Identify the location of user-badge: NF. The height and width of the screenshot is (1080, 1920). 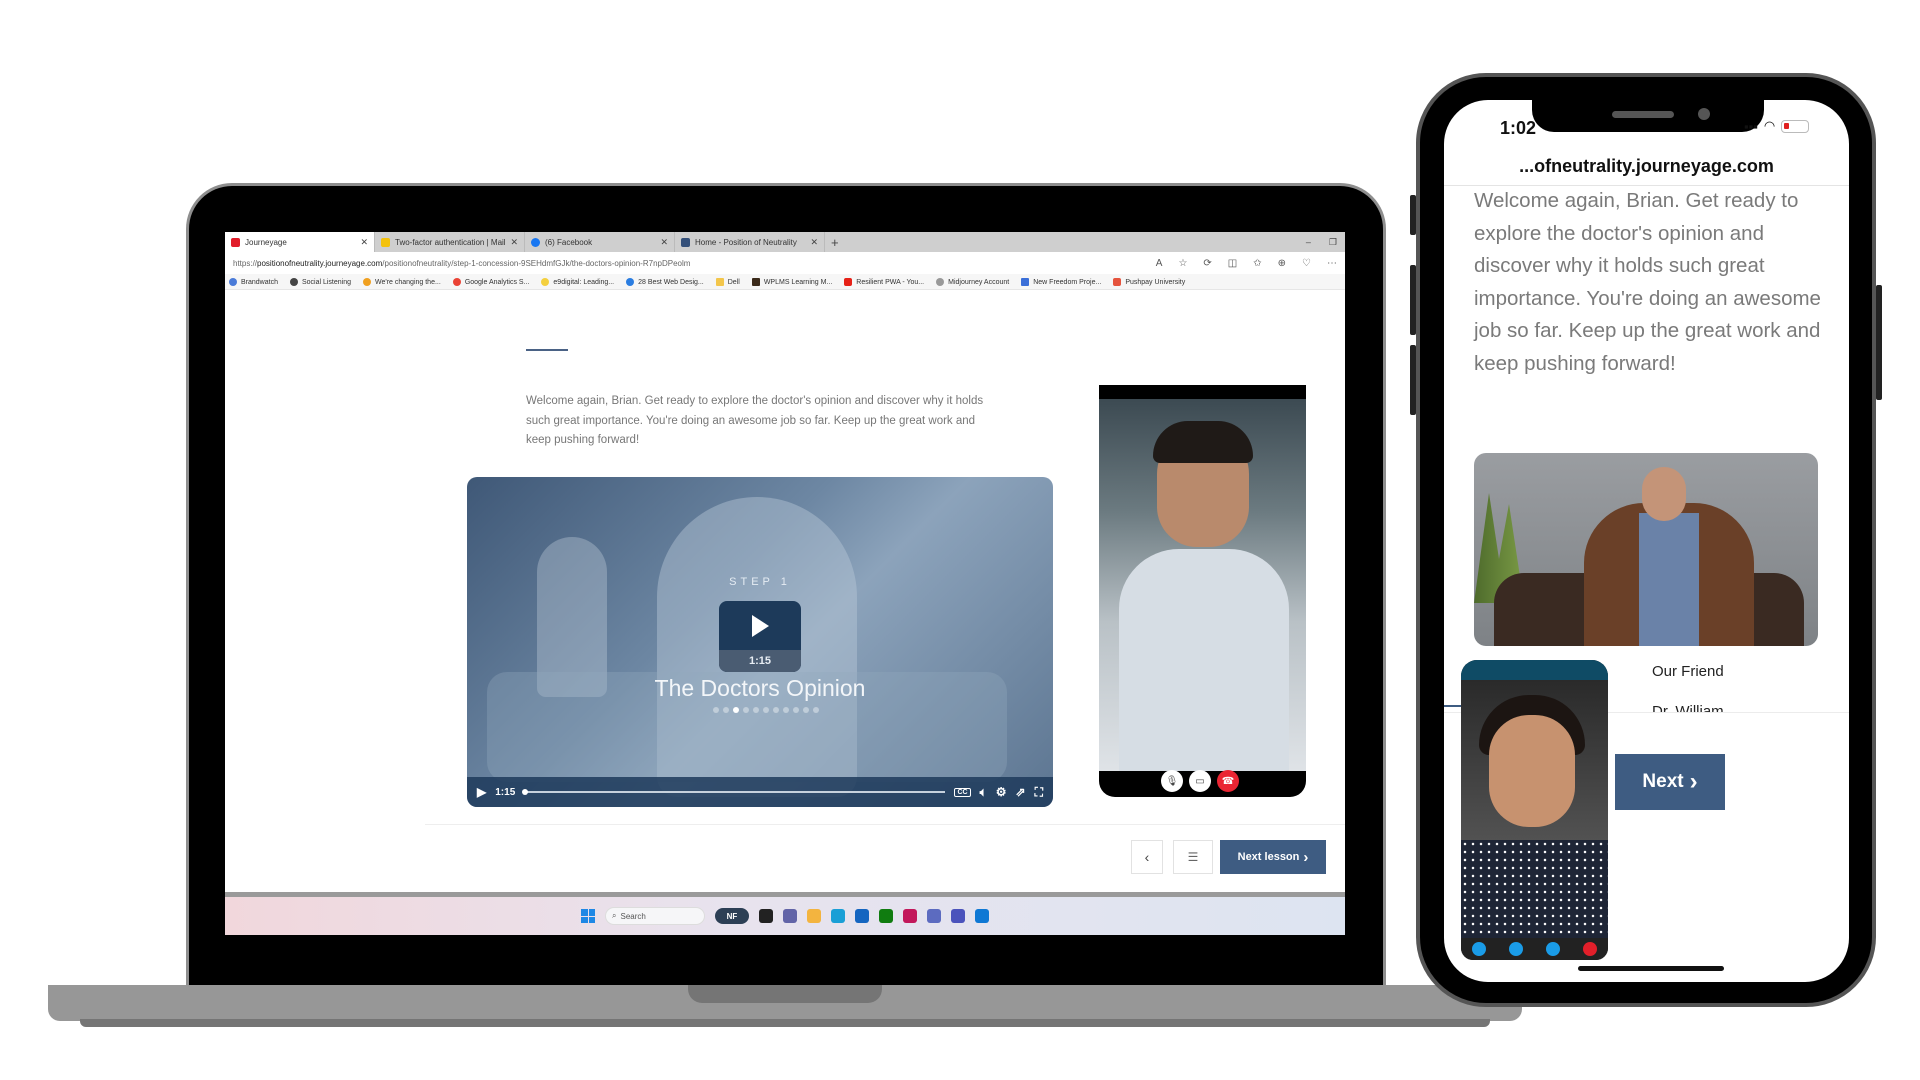
(732, 916).